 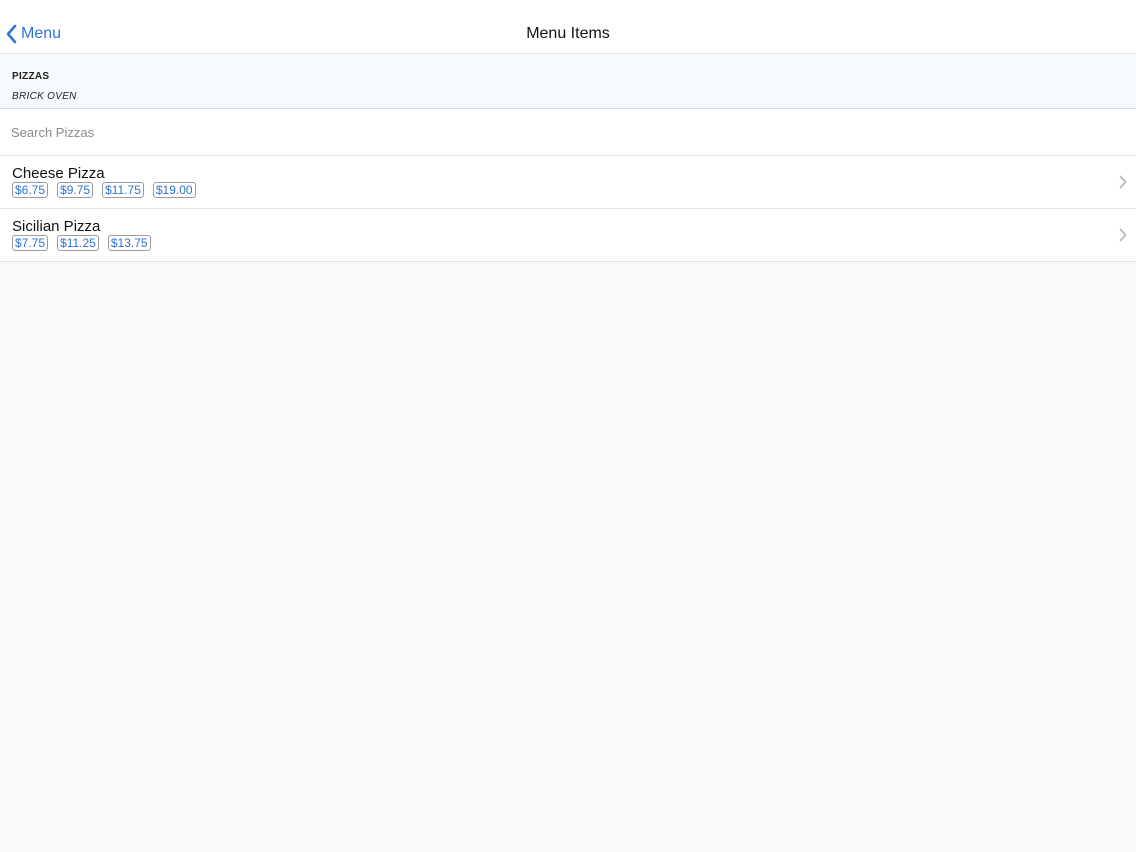 I want to click on price-list: $6.75 $9.75 $11.75 $19.00, so click(x=104, y=190).